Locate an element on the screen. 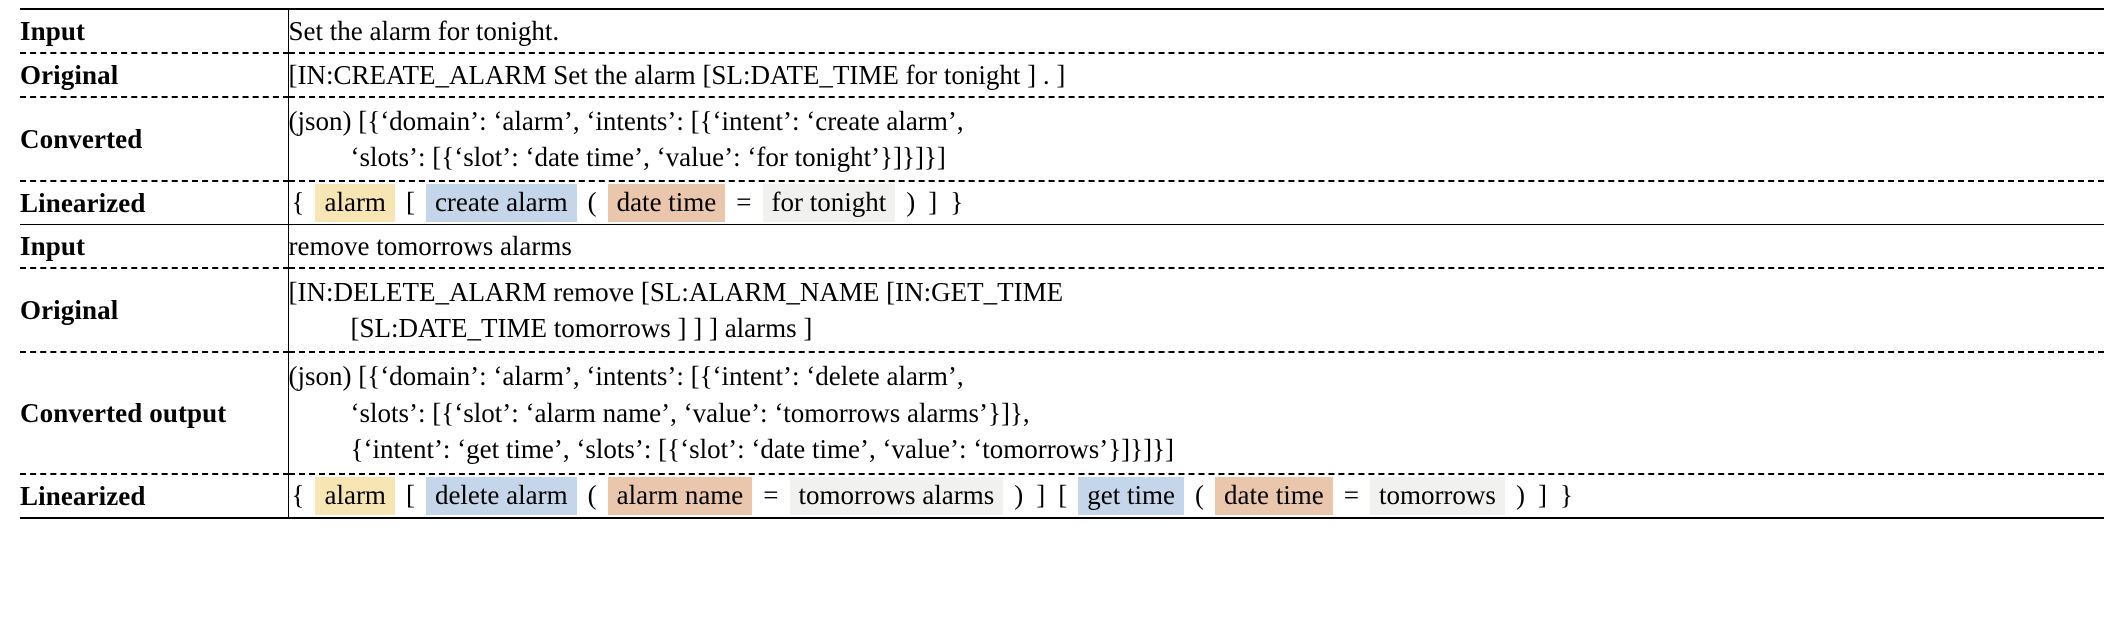 This screenshot has width=2122, height=644. row-value-input-1: Set the alarm for tonight. is located at coordinates (1195, 30).